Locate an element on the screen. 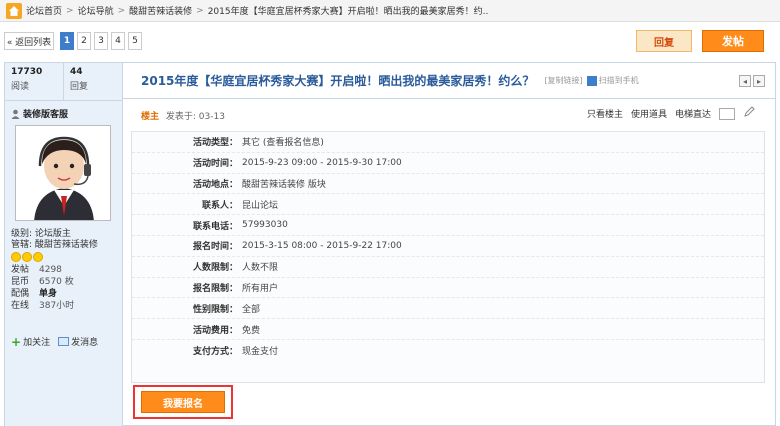 Image resolution: width=780 pixels, height=426 pixels. table-row: 联系电话： 57993030 is located at coordinates (448, 225).